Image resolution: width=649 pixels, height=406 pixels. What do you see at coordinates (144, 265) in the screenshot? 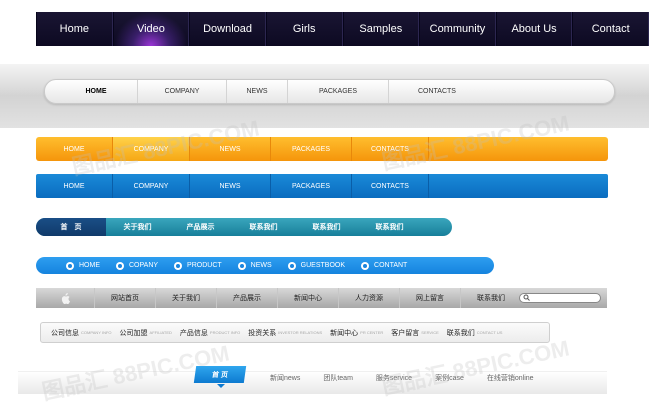
I see `nav6-label: COPANY` at bounding box center [144, 265].